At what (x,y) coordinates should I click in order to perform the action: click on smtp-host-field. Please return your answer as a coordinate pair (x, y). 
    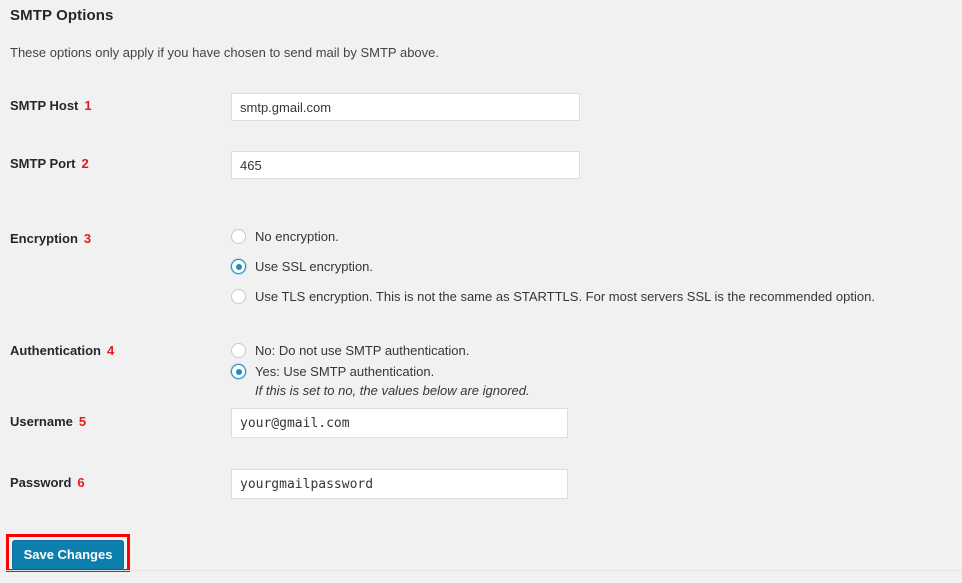
    Looking at the image, I should click on (405, 107).